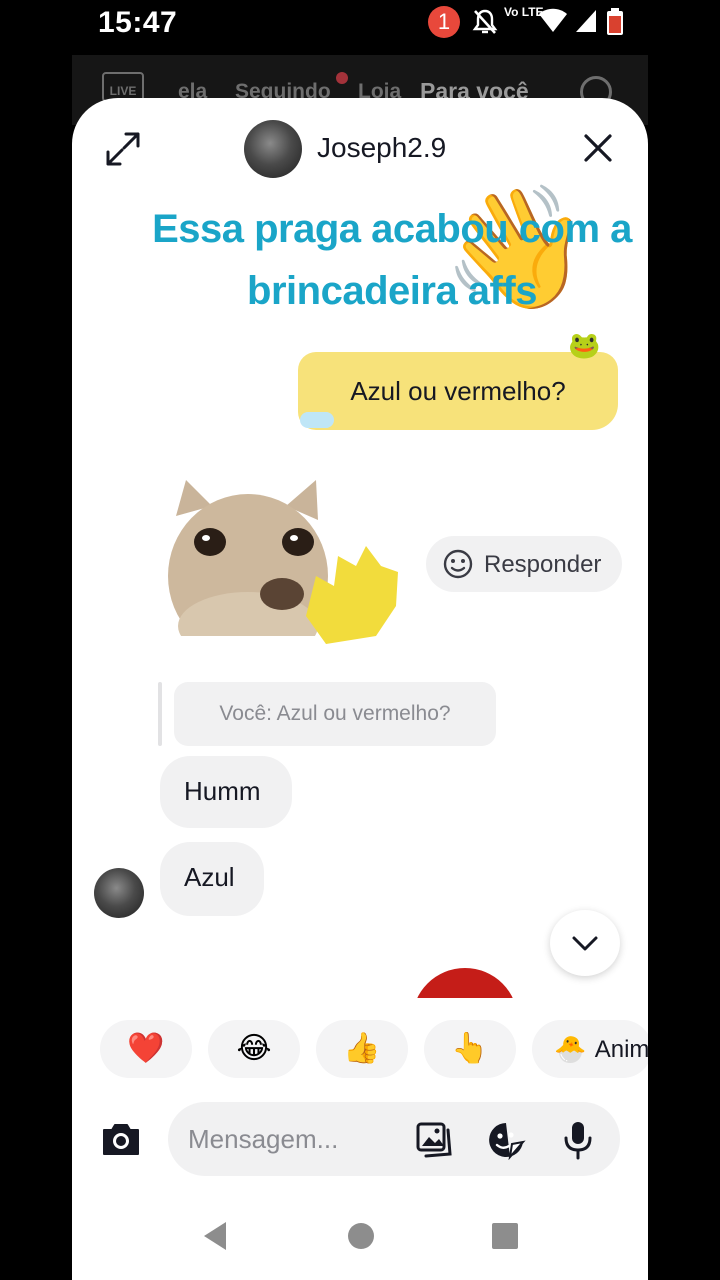  What do you see at coordinates (317, 420) in the screenshot?
I see `cloud-decoration` at bounding box center [317, 420].